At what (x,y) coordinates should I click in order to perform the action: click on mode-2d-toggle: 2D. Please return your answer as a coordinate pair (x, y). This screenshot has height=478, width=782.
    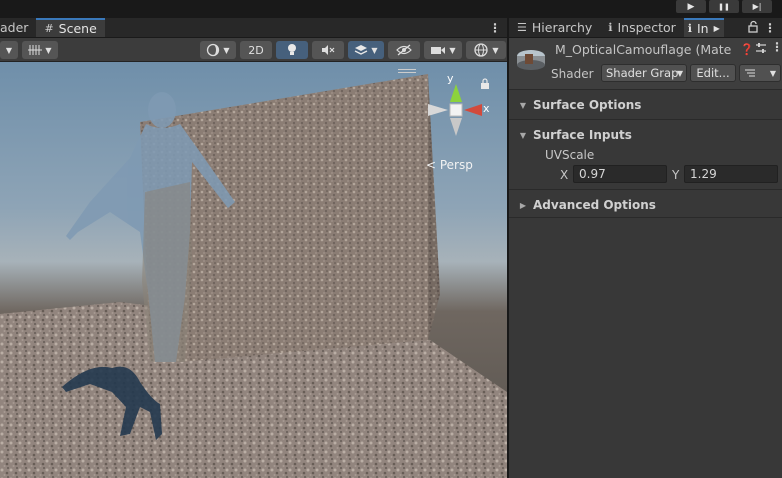
    Looking at the image, I should click on (256, 50).